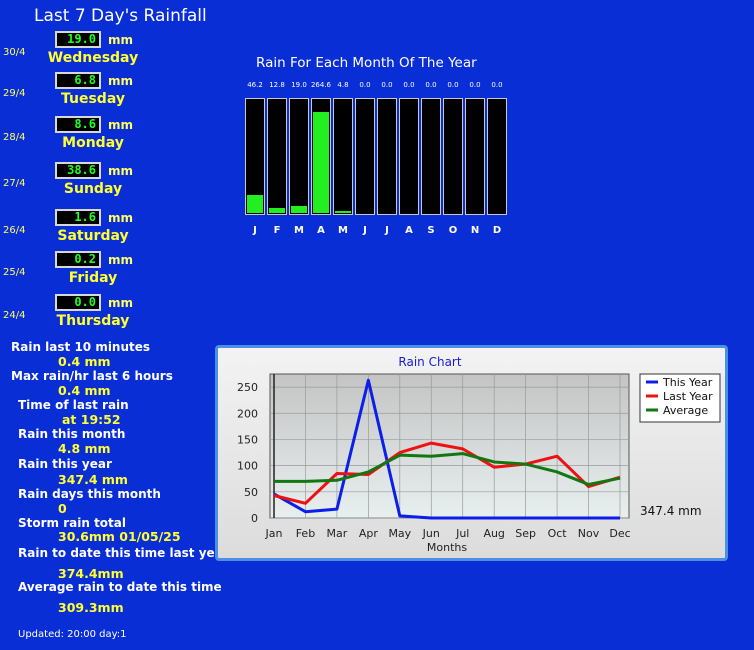 The image size is (754, 650). I want to click on day-name: Friday, so click(93, 278).